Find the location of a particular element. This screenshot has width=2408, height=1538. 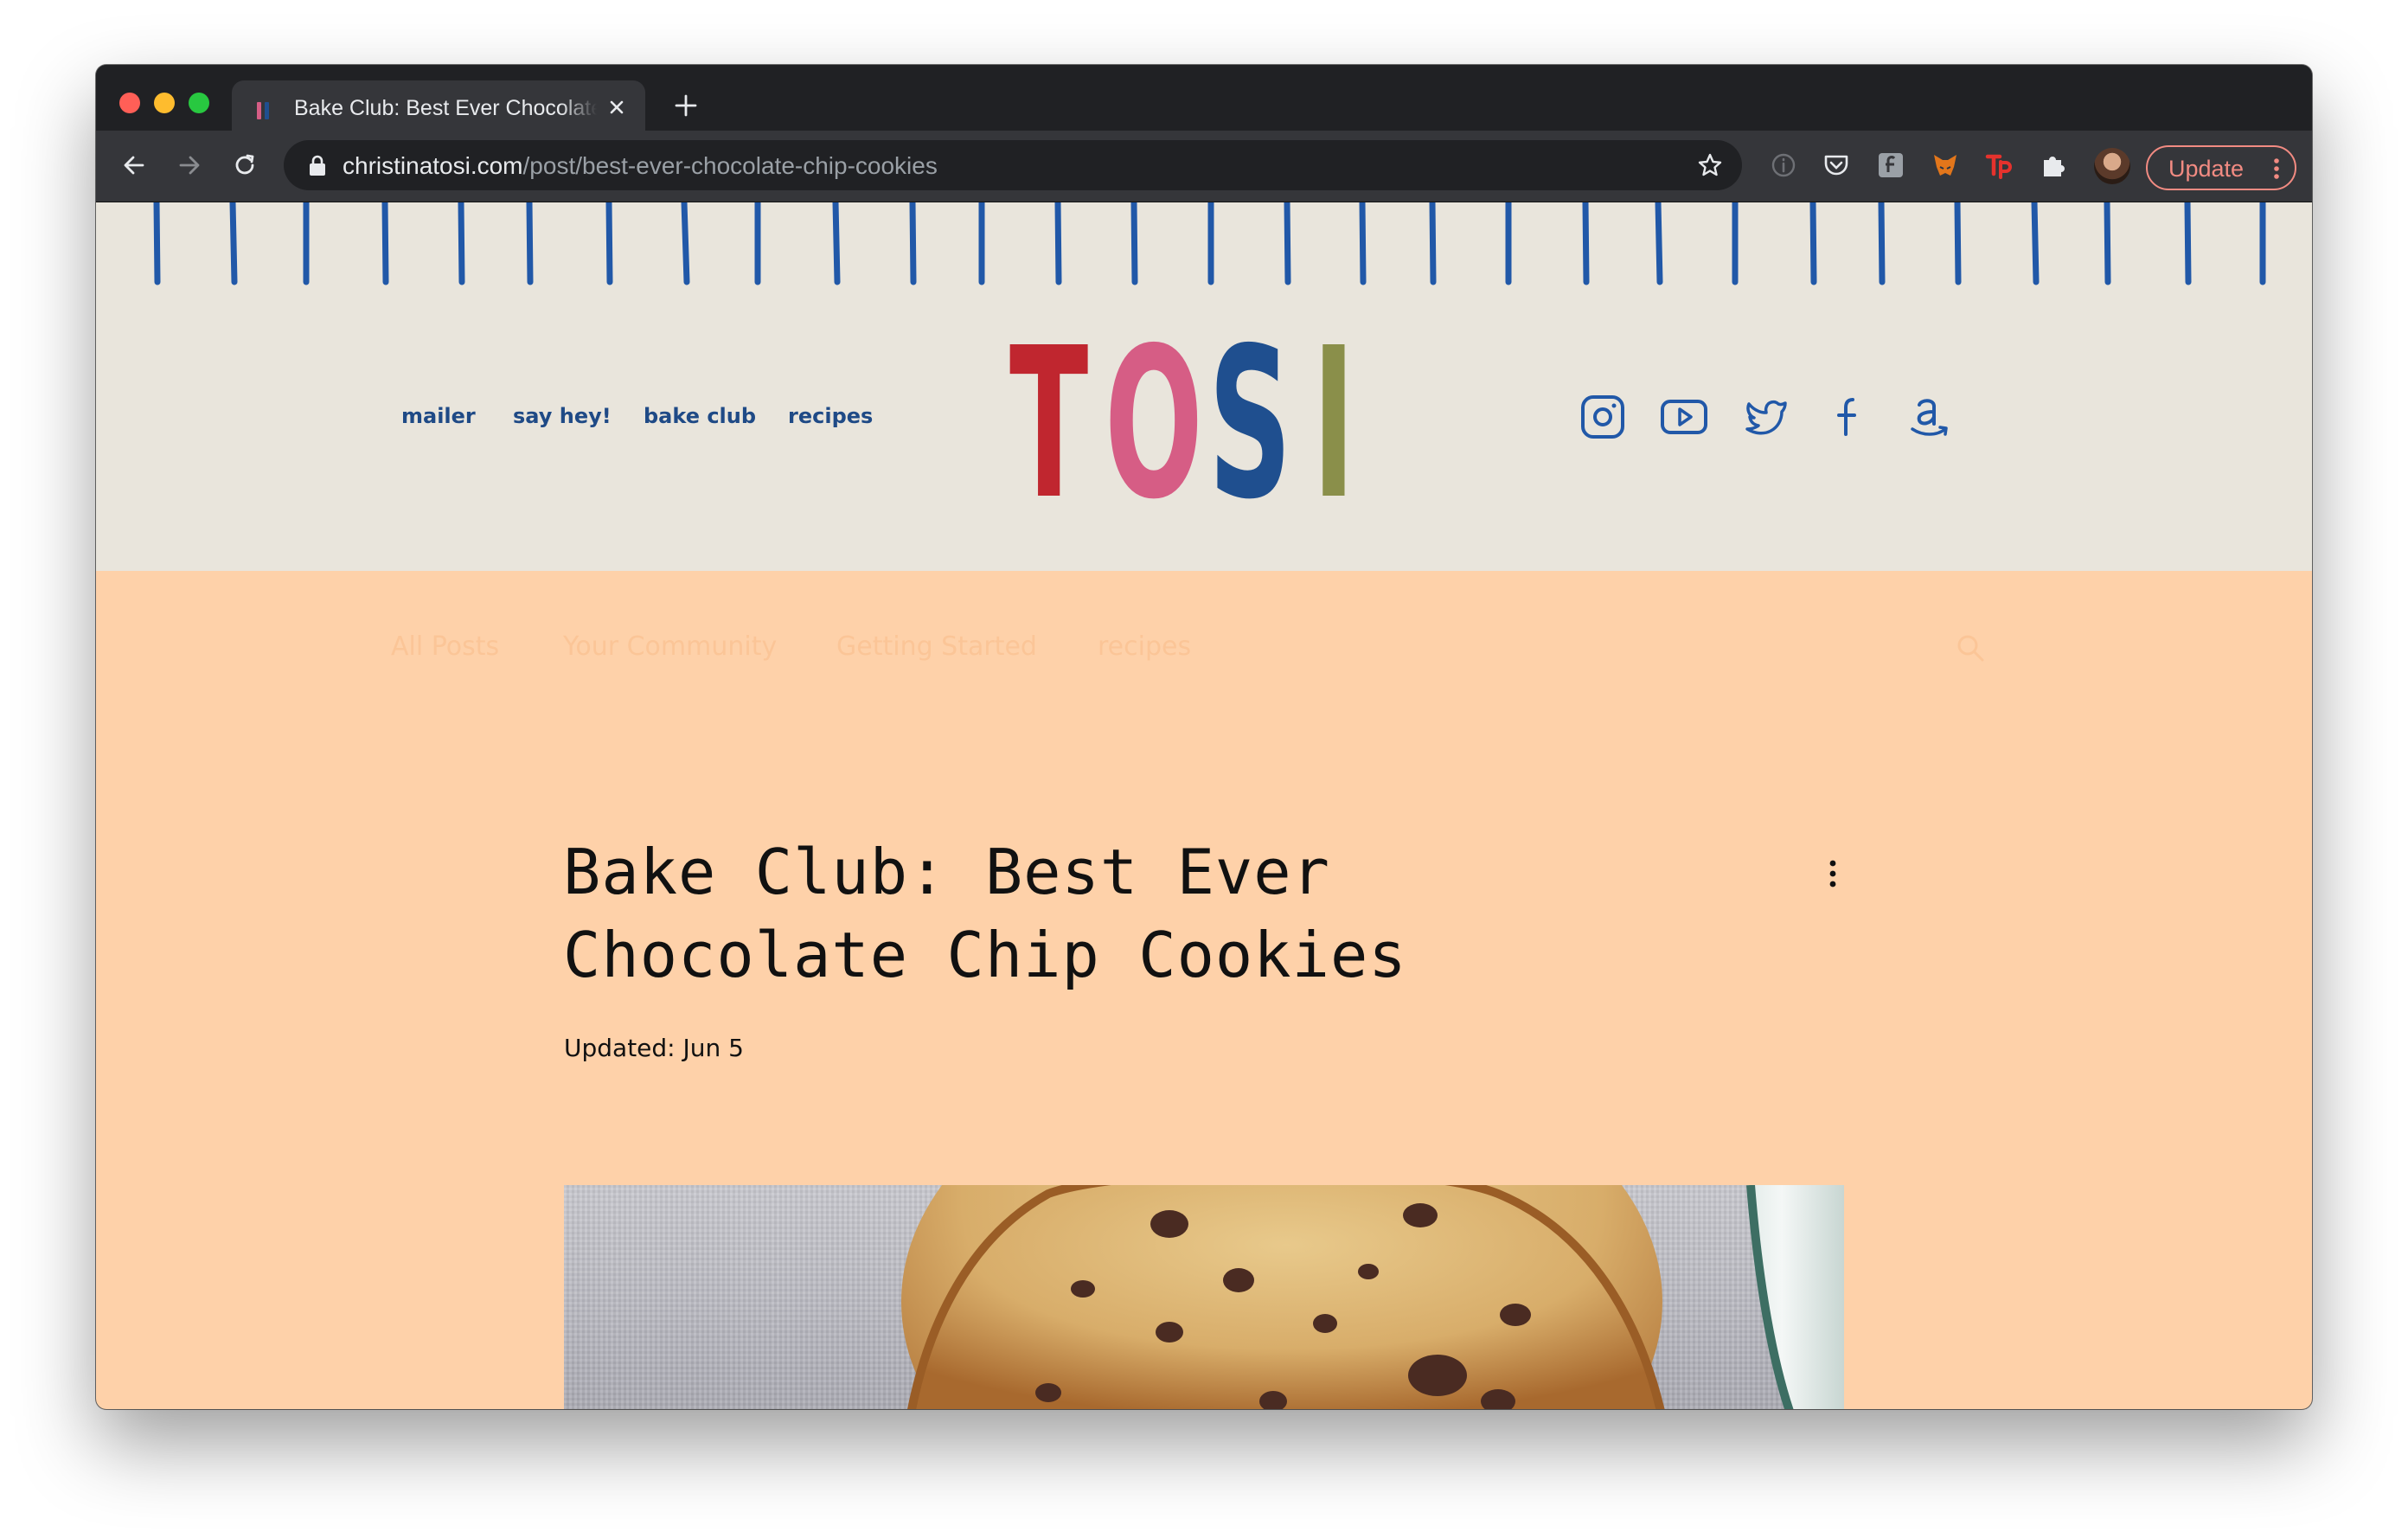

logo-letter-i: I is located at coordinates (1333, 424).